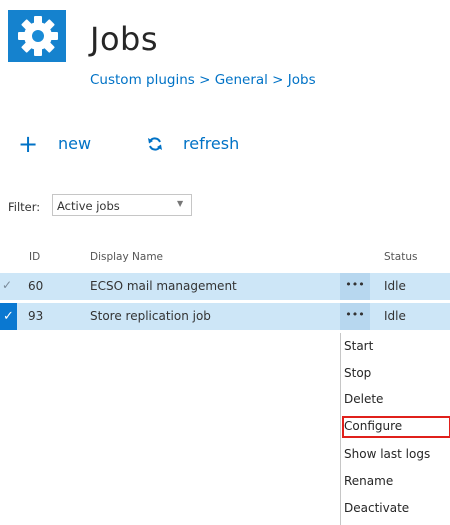 The width and height of the screenshot is (450, 525). Describe the element at coordinates (36, 286) in the screenshot. I see `row-id: 60` at that location.